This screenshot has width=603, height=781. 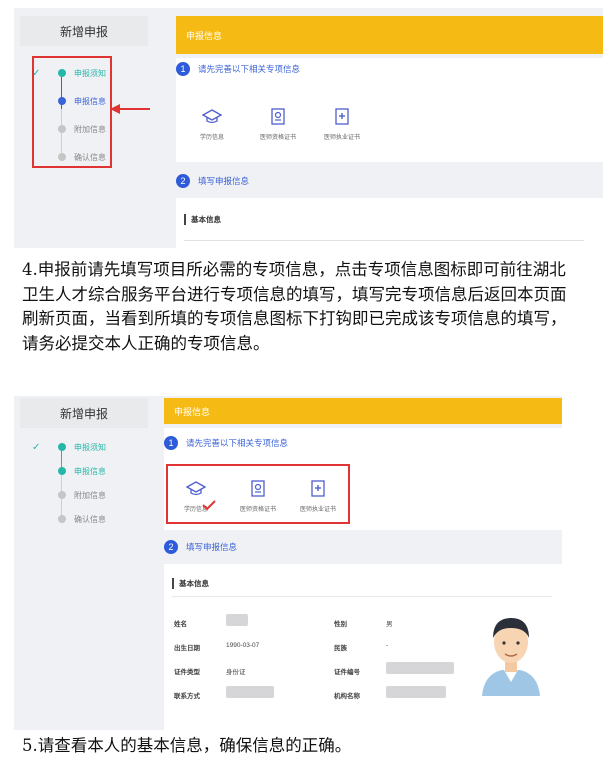 What do you see at coordinates (90, 495) in the screenshot?
I see `step-label: 附加信息` at bounding box center [90, 495].